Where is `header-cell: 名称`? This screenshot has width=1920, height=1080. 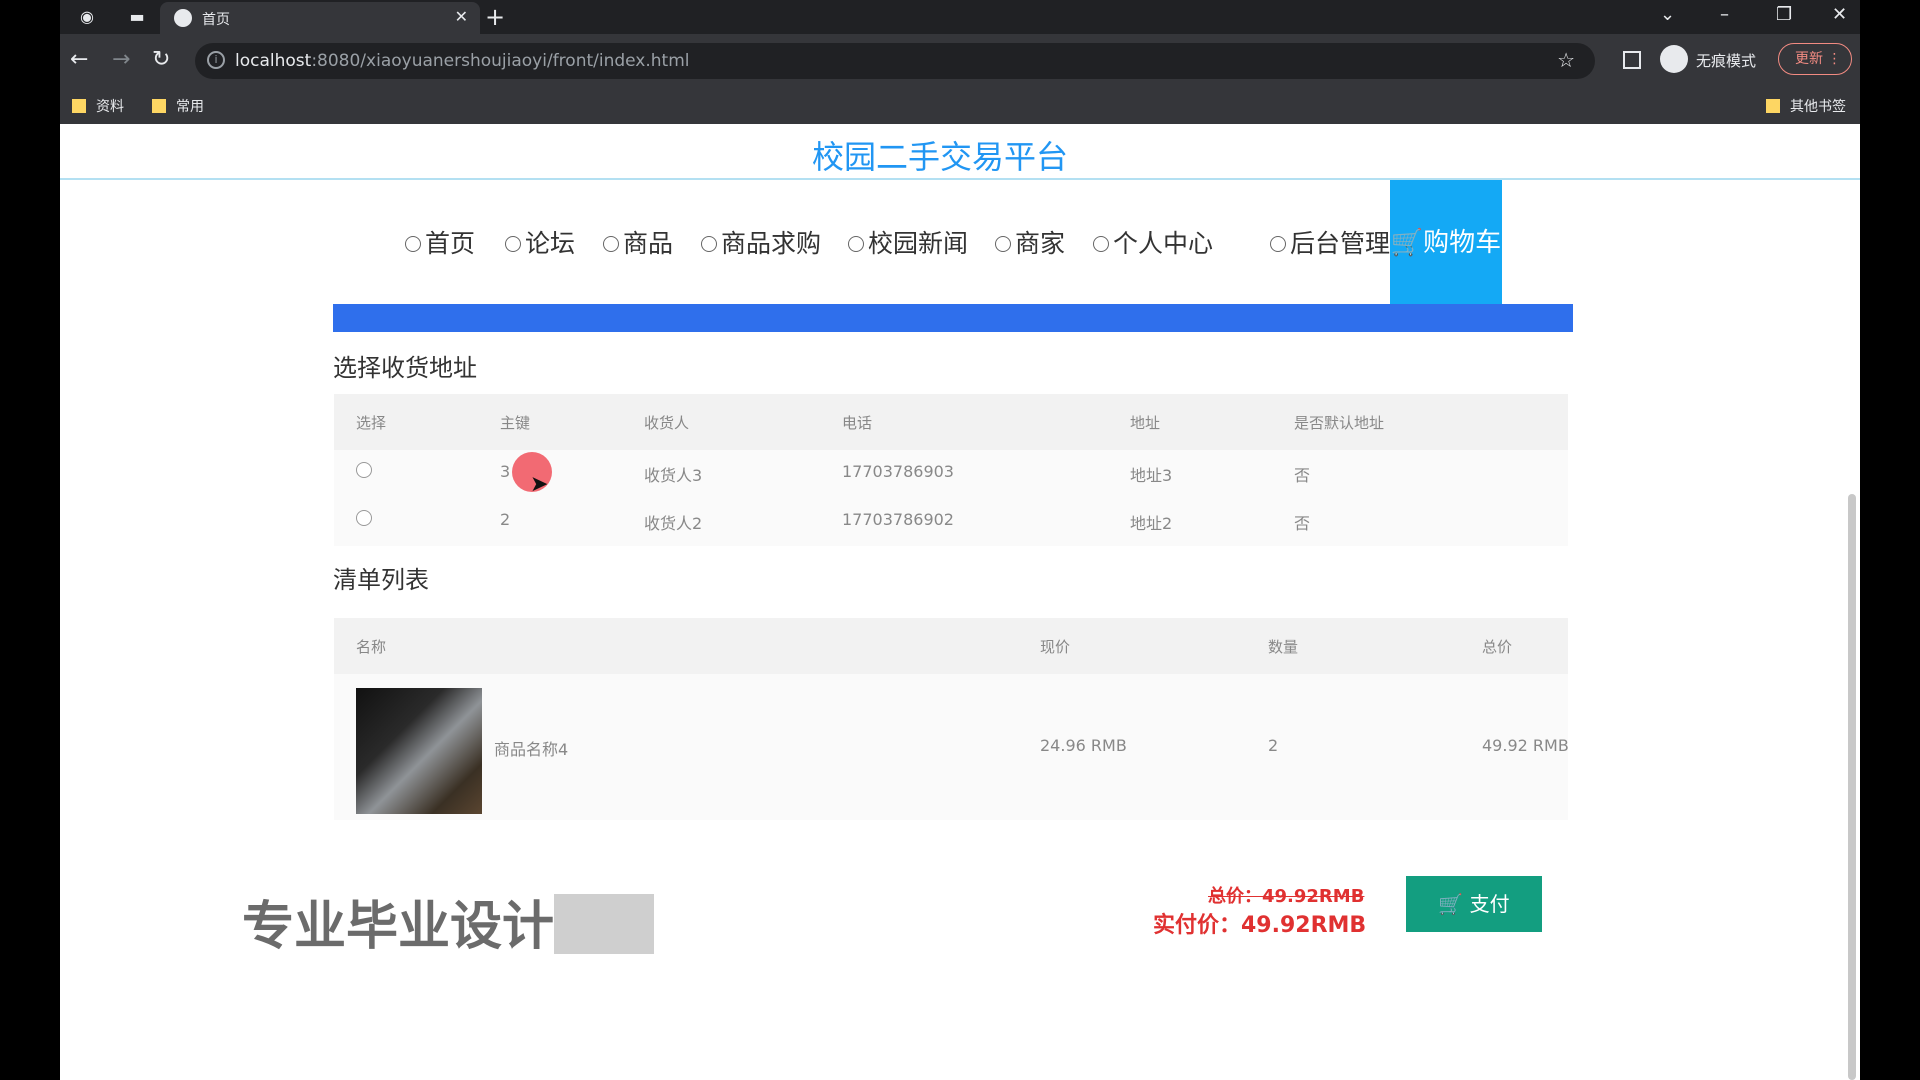
header-cell: 名称 is located at coordinates (371, 647).